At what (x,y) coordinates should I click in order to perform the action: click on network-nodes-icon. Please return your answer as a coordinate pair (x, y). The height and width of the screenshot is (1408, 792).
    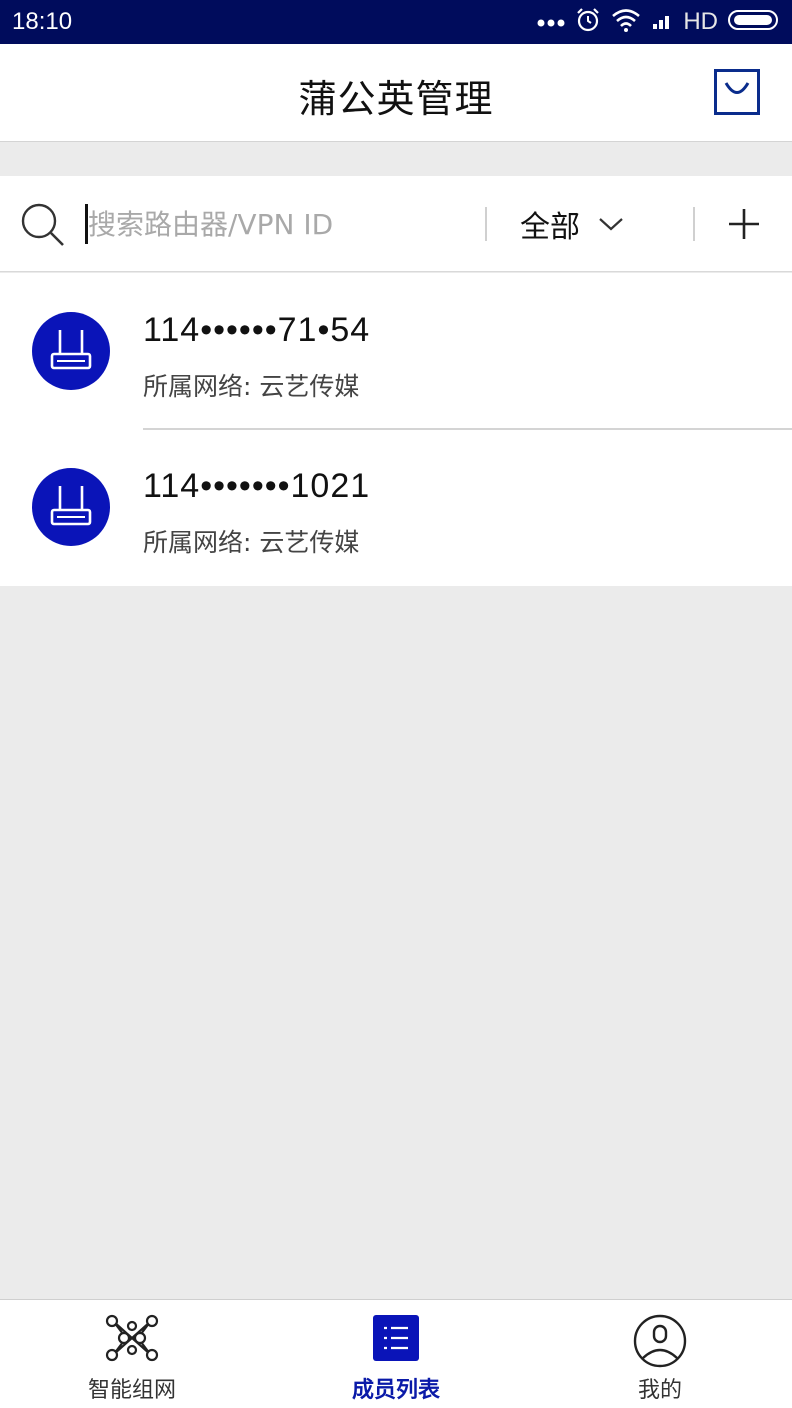
    Looking at the image, I should click on (132, 1338).